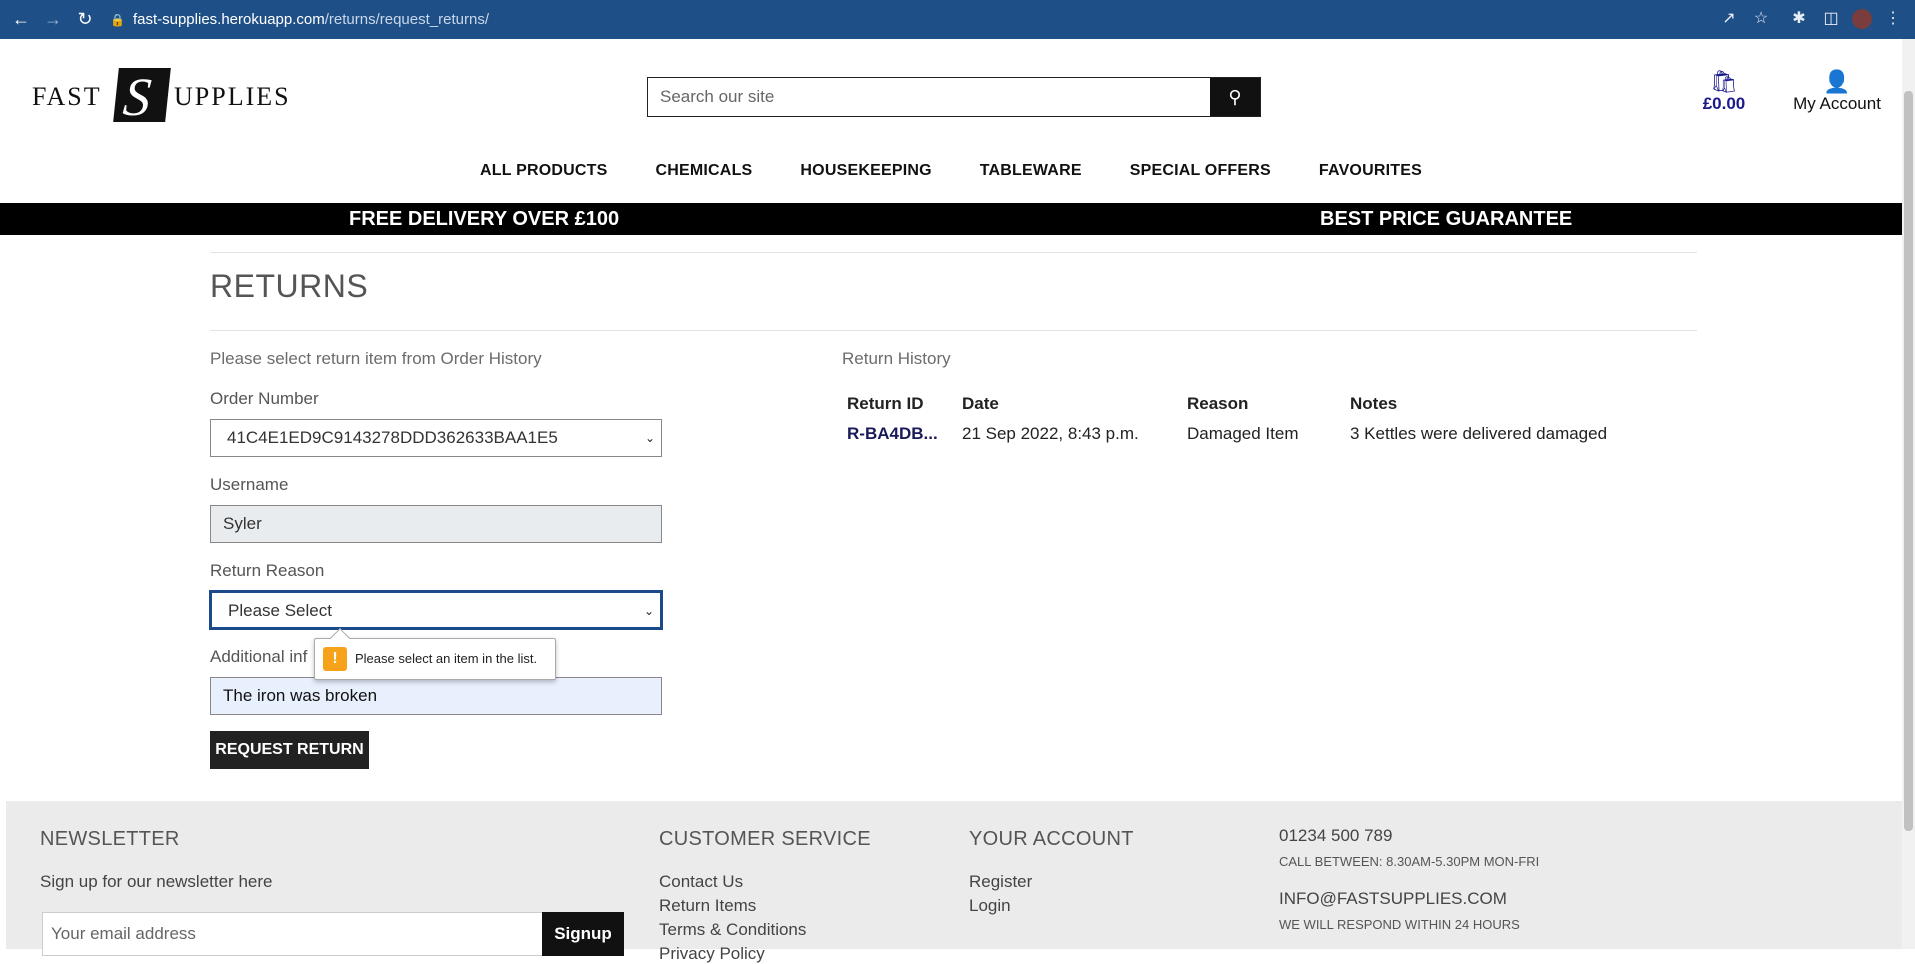 The height and width of the screenshot is (964, 1915). I want to click on search-button: ⚲, so click(1235, 97).